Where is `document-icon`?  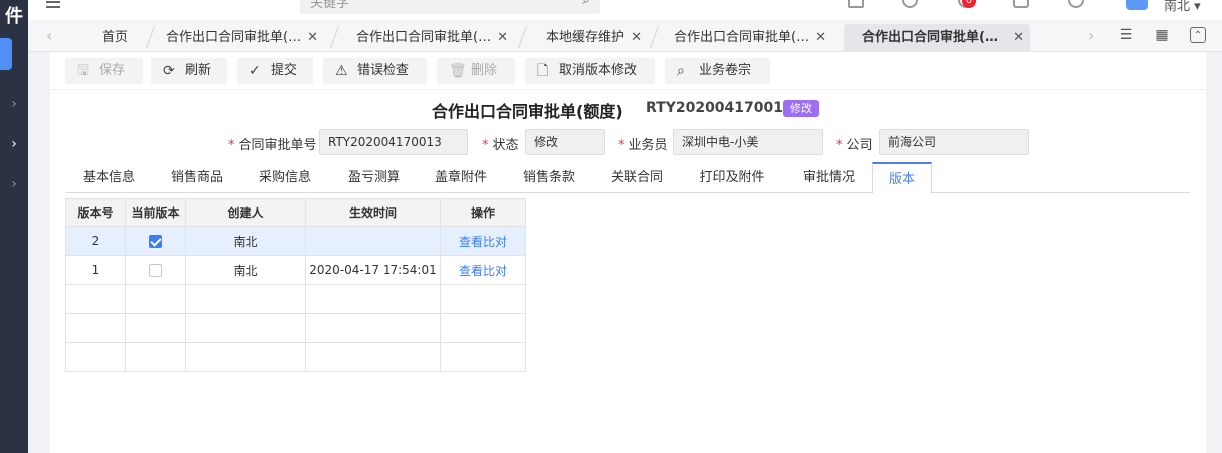
document-icon is located at coordinates (856, 4).